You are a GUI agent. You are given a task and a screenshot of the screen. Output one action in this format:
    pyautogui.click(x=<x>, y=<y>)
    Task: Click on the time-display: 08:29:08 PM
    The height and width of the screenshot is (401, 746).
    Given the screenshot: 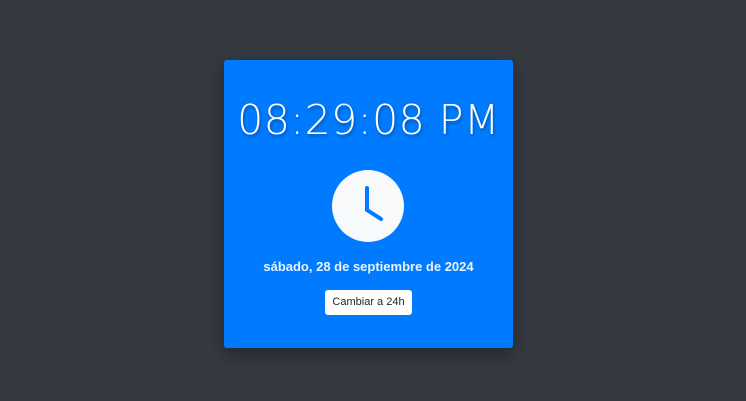 What is the action you would take?
    pyautogui.click(x=368, y=120)
    